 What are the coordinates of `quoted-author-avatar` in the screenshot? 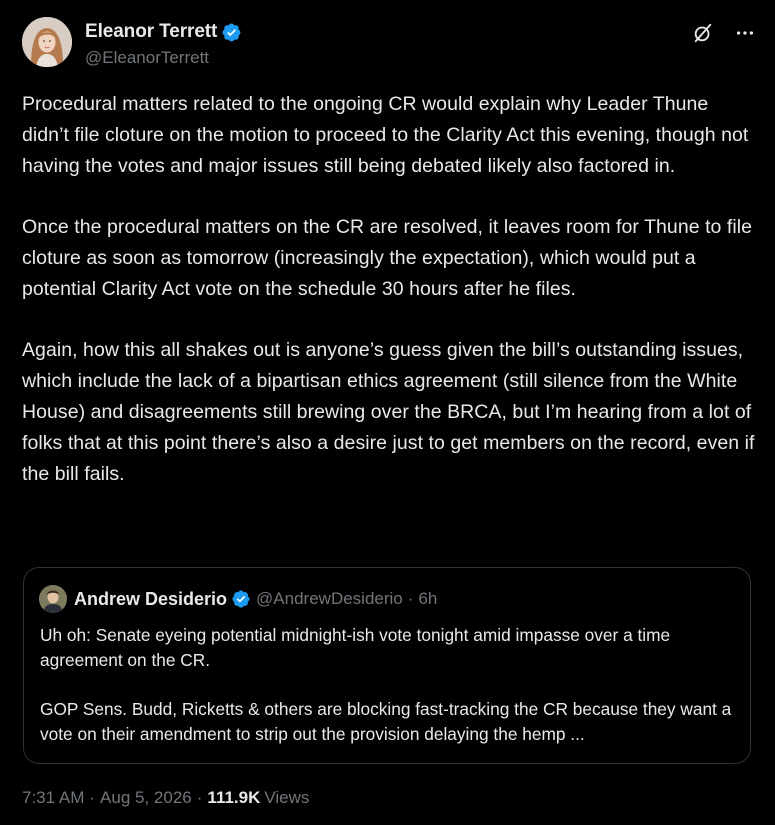 It's located at (53, 599).